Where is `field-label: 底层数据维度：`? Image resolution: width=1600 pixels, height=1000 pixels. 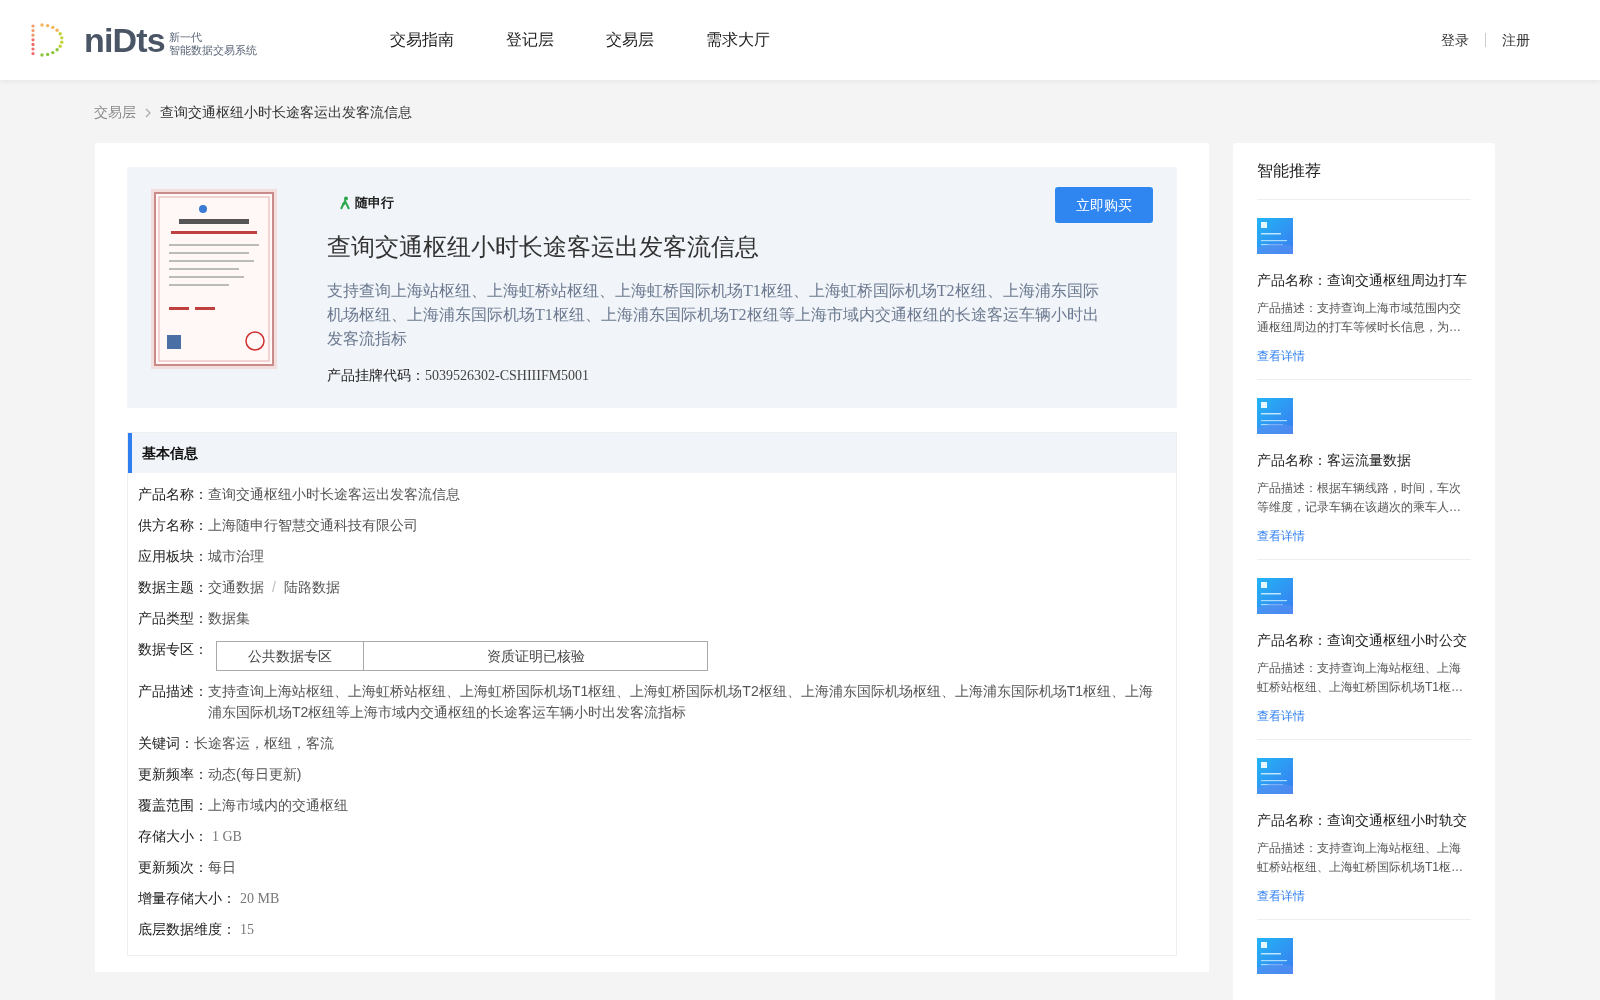
field-label: 底层数据维度： is located at coordinates (187, 929).